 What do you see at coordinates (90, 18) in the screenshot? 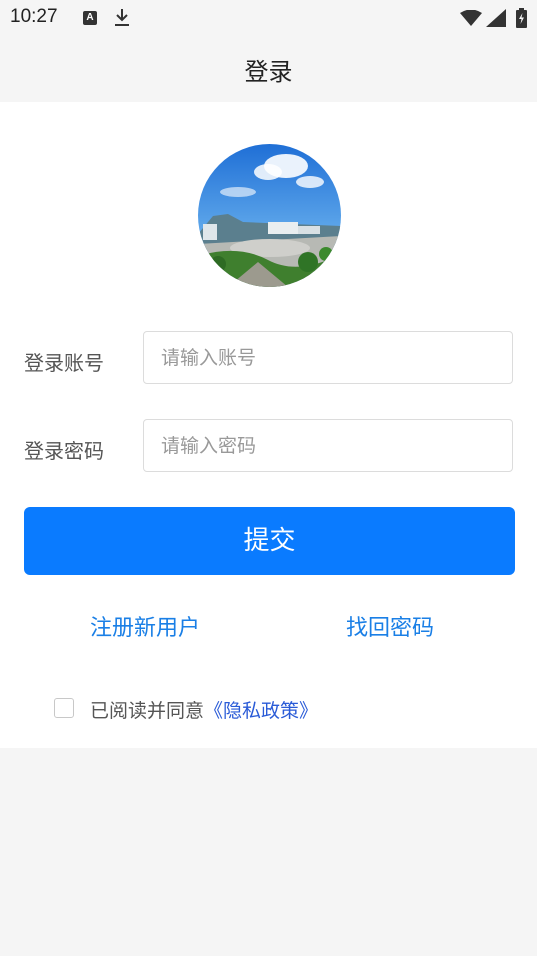
I see `a-icon: A` at bounding box center [90, 18].